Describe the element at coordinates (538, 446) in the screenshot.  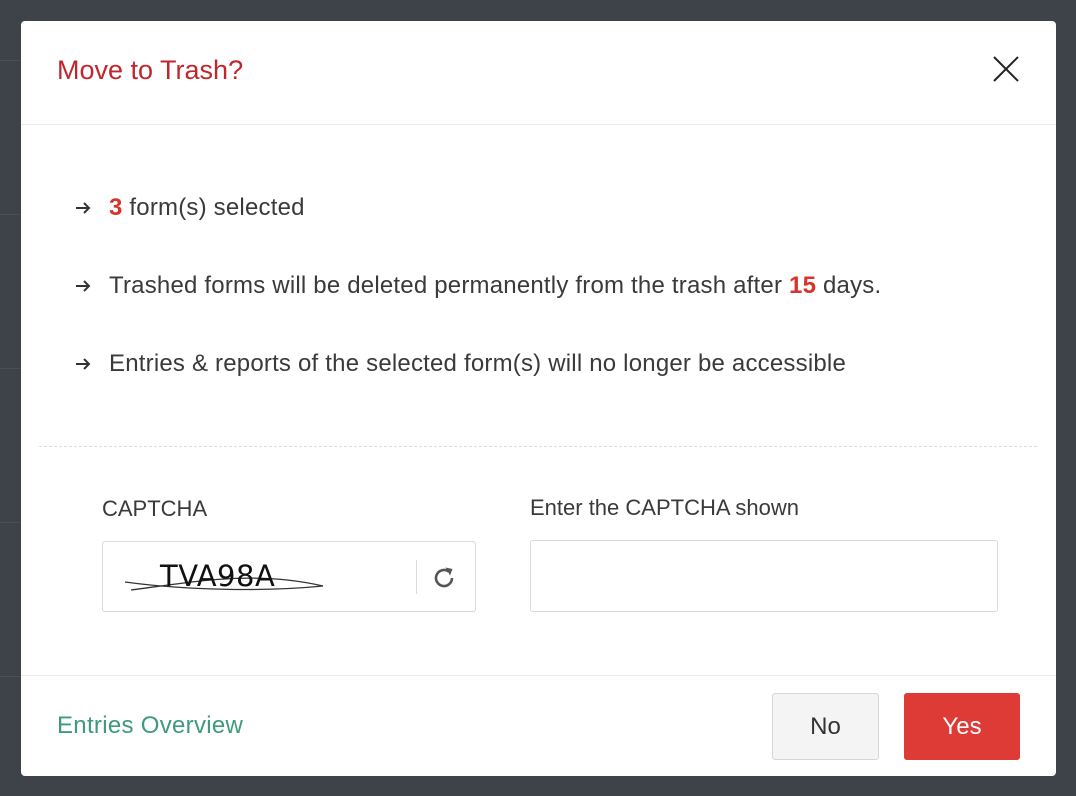
I see `divider` at that location.